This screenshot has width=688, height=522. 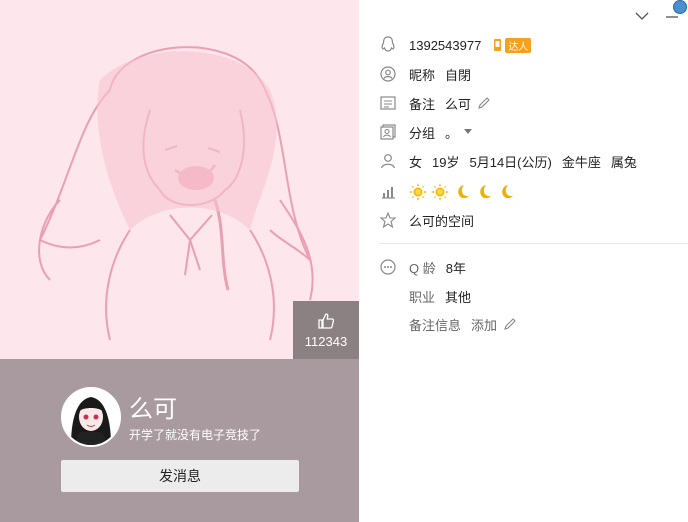 What do you see at coordinates (468, 131) in the screenshot?
I see `caret-down-icon` at bounding box center [468, 131].